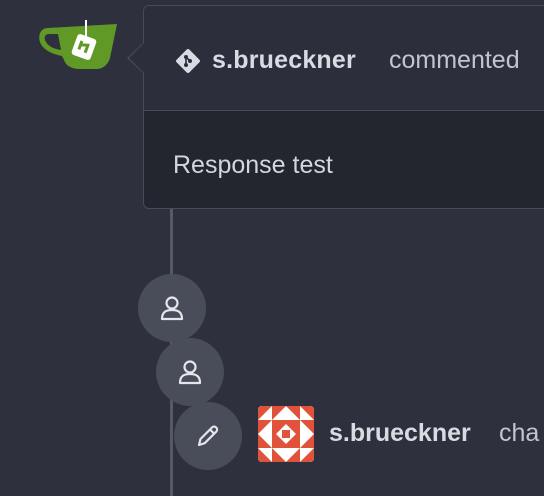 The image size is (544, 496). Describe the element at coordinates (136, 58) in the screenshot. I see `comment-pointer-fill` at that location.